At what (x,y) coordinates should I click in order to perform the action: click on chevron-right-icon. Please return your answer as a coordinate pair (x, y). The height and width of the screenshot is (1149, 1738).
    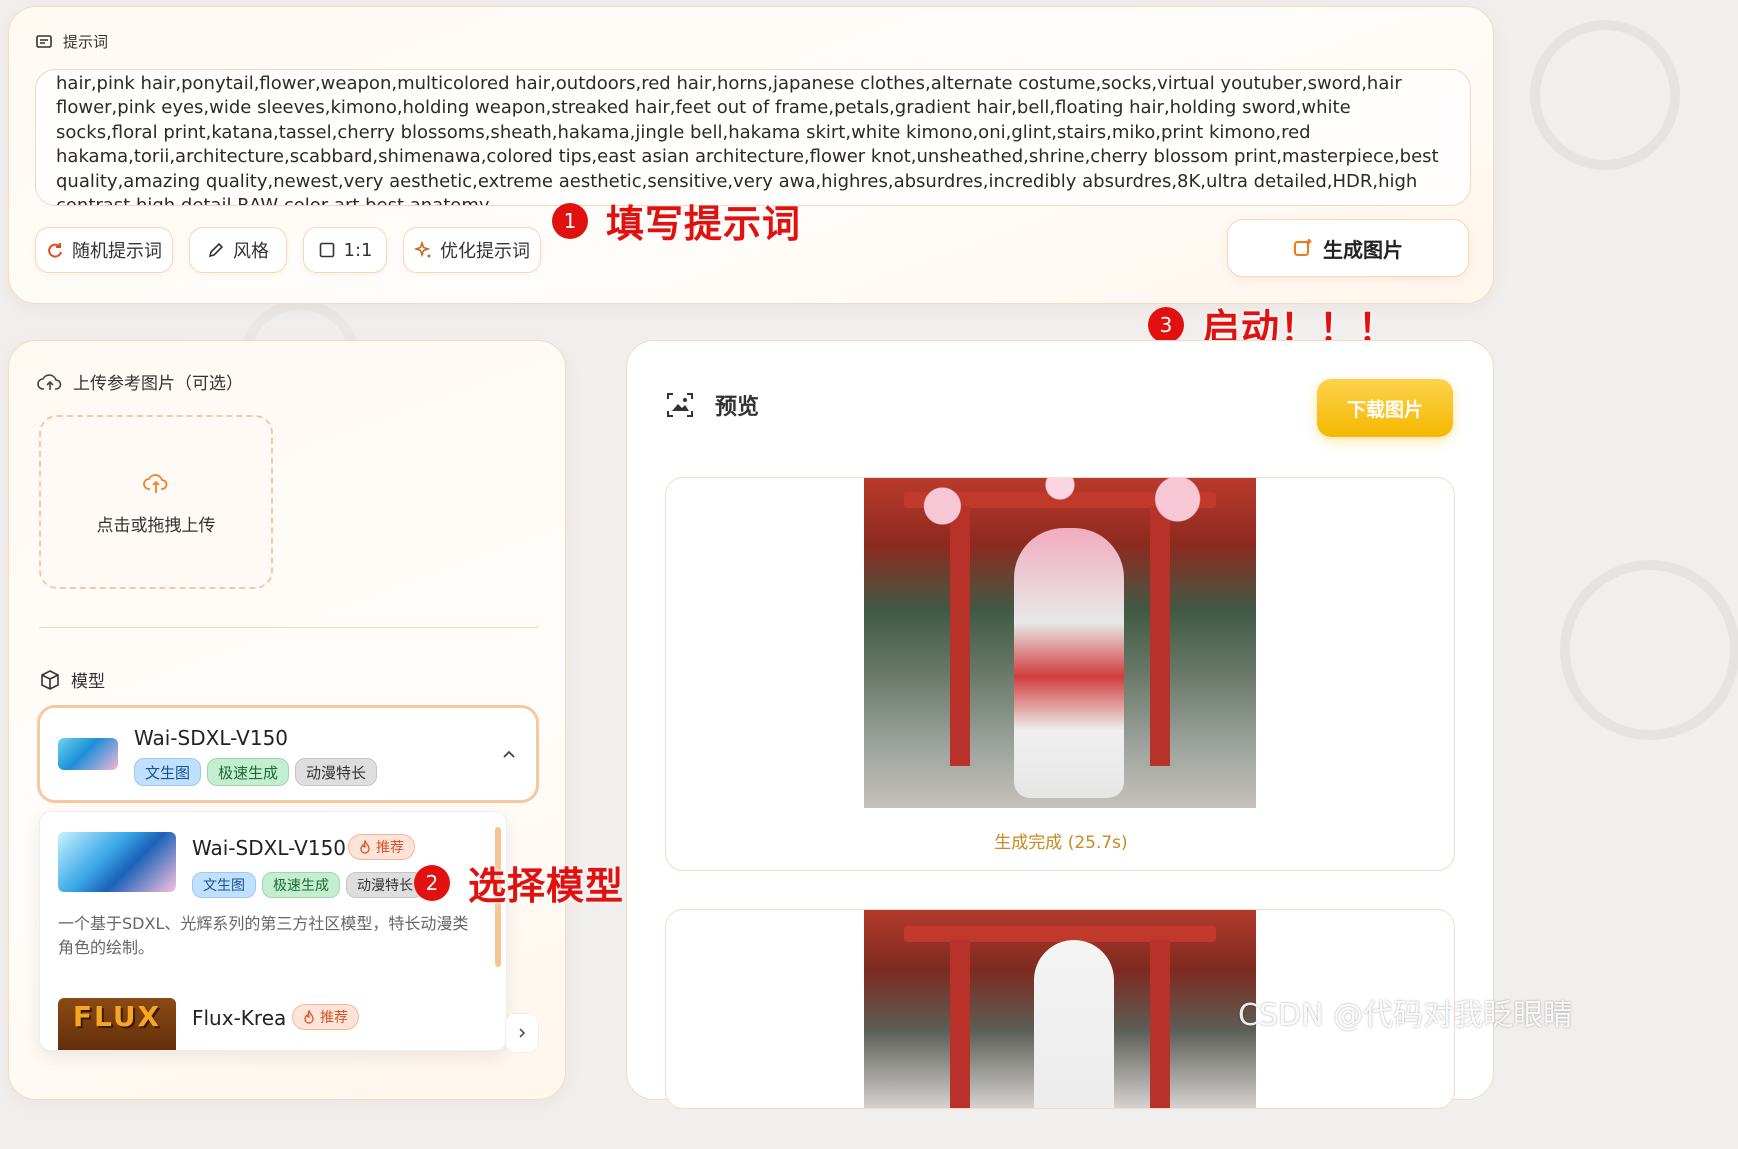
    Looking at the image, I should click on (522, 1033).